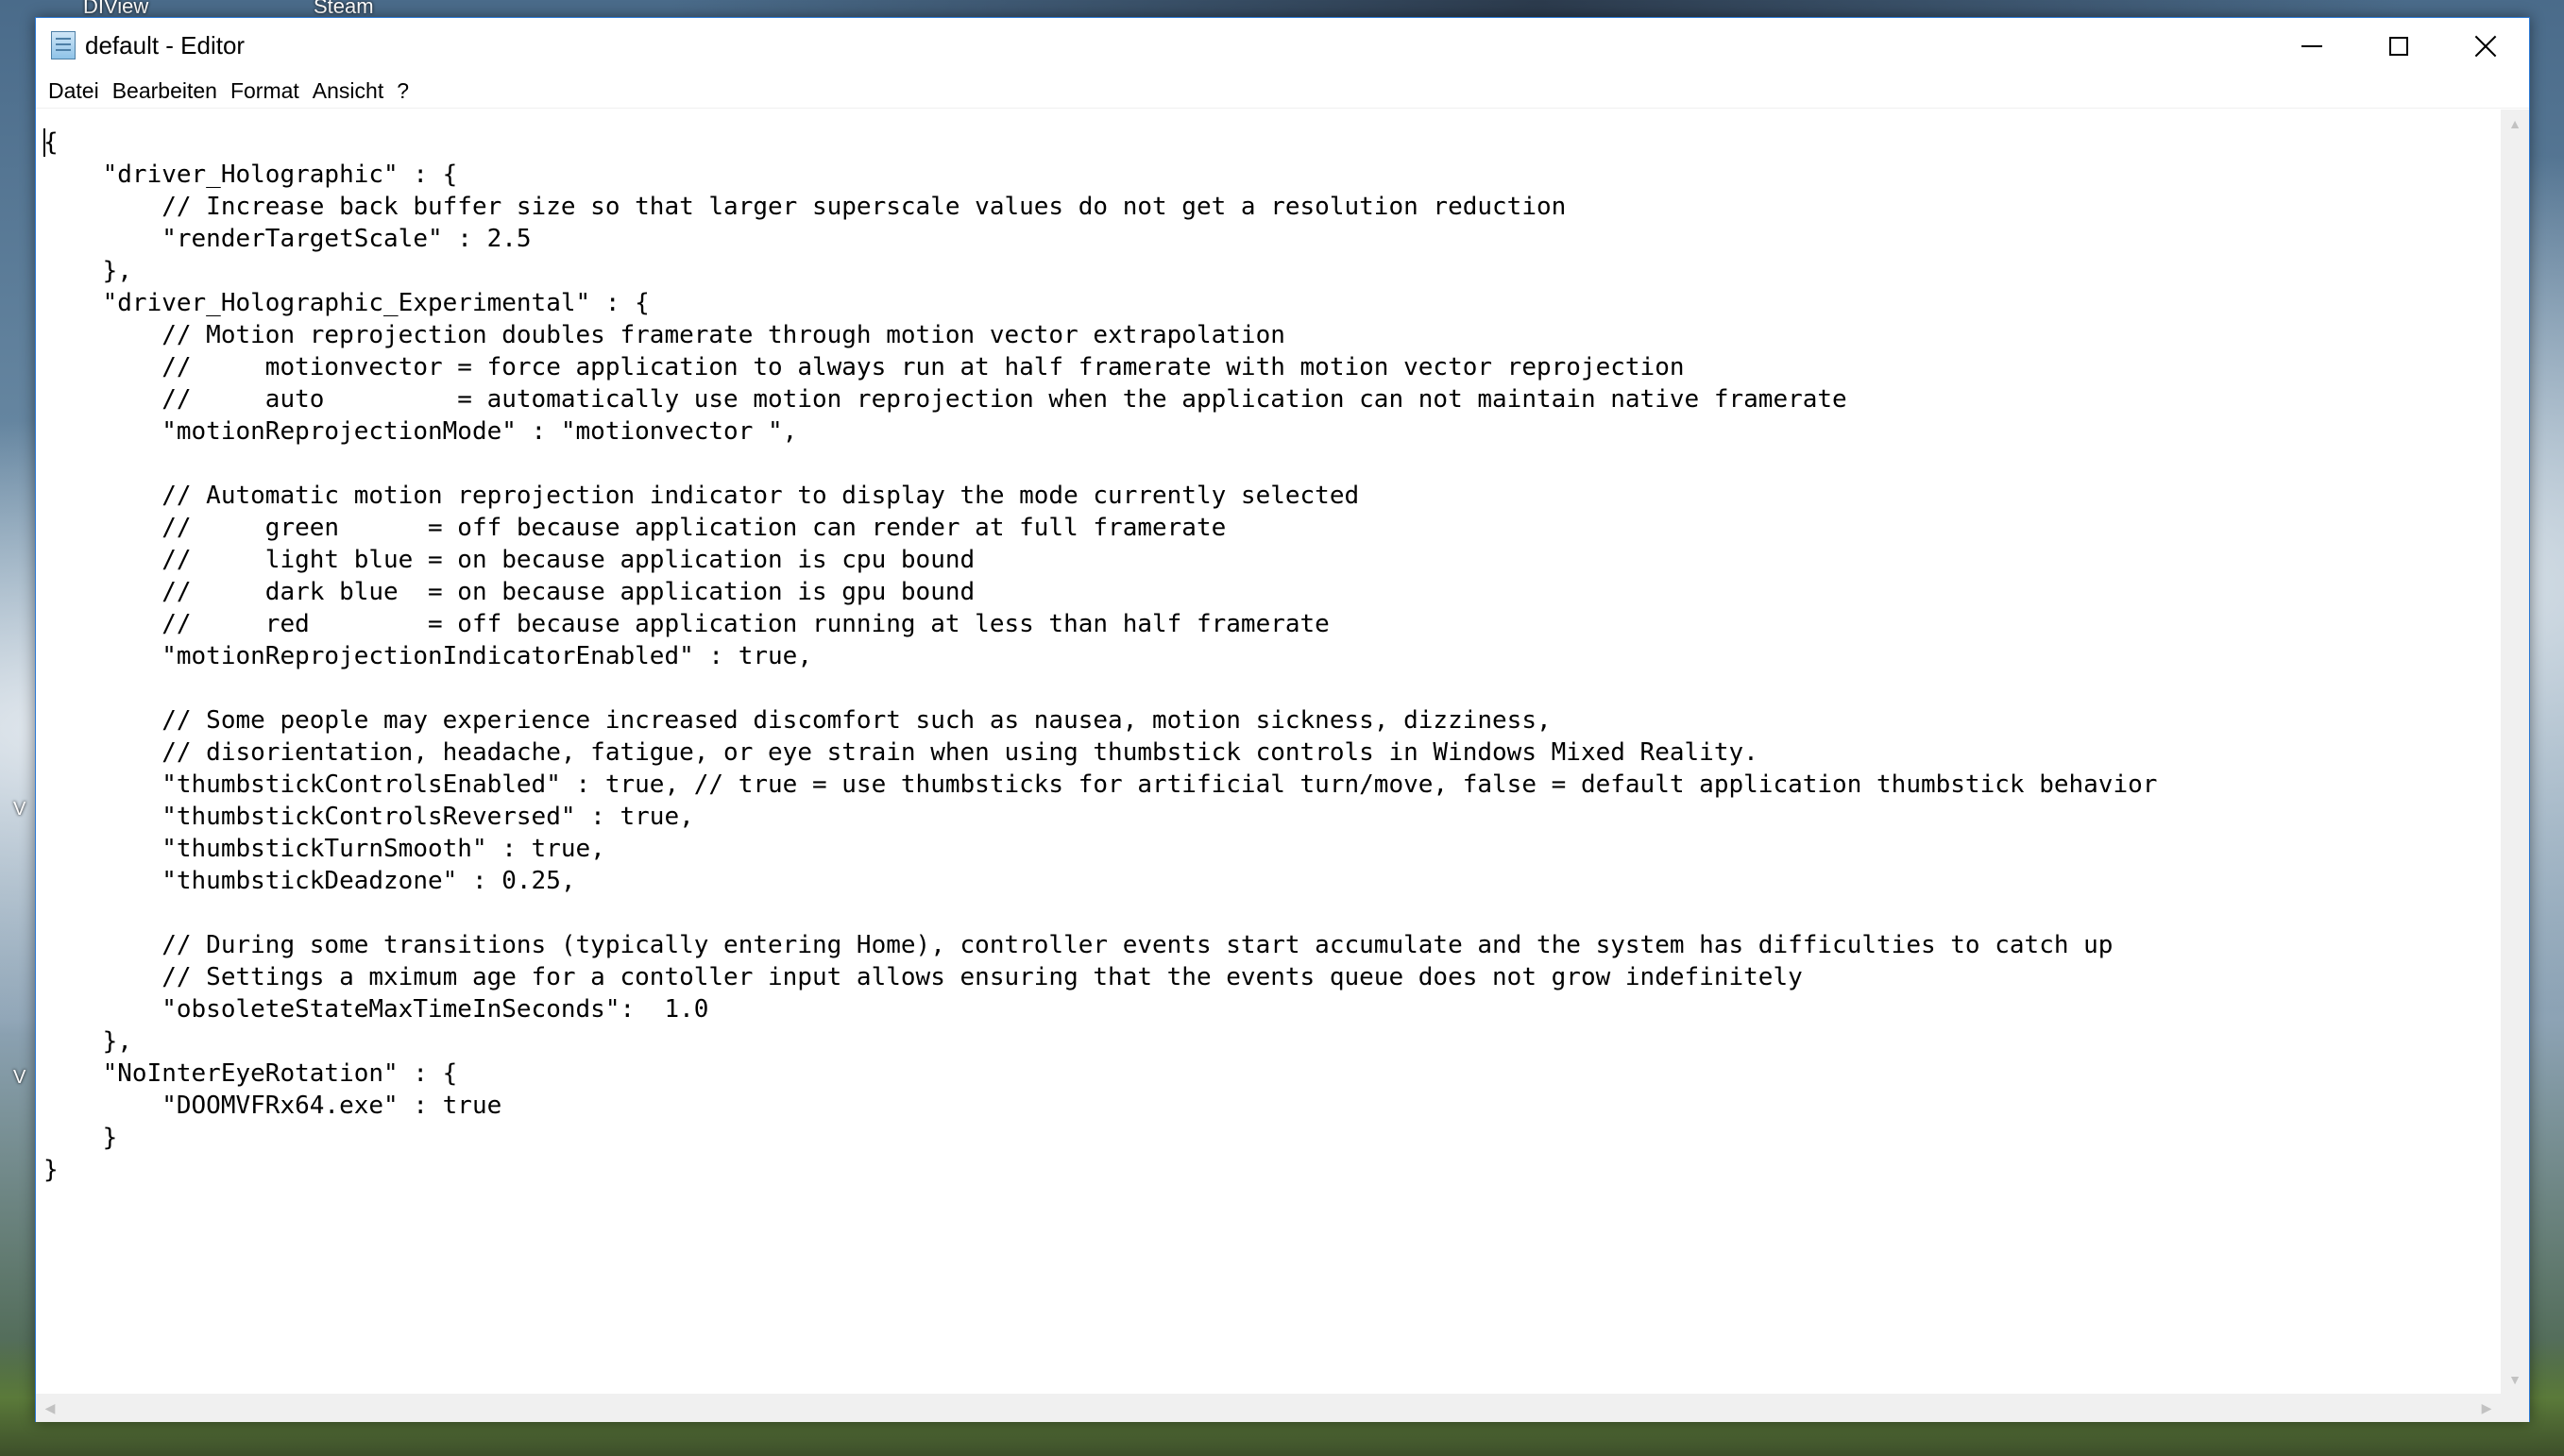  I want to click on vertical-scrollbar: ▲ ▼, so click(2515, 752).